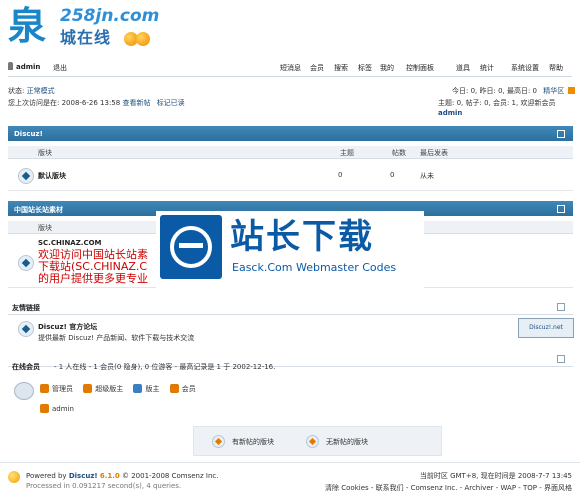 The width and height of the screenshot is (580, 501). I want to click on site-icon, so click(26, 329).